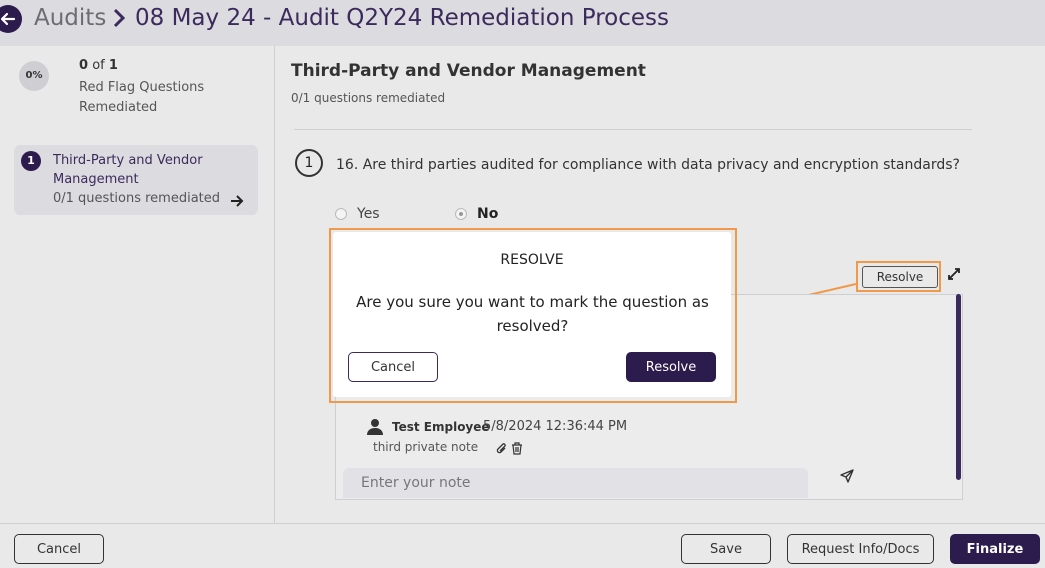 Image resolution: width=1045 pixels, height=568 pixels. What do you see at coordinates (671, 367) in the screenshot?
I see `dialog-resolve-button: Resolve` at bounding box center [671, 367].